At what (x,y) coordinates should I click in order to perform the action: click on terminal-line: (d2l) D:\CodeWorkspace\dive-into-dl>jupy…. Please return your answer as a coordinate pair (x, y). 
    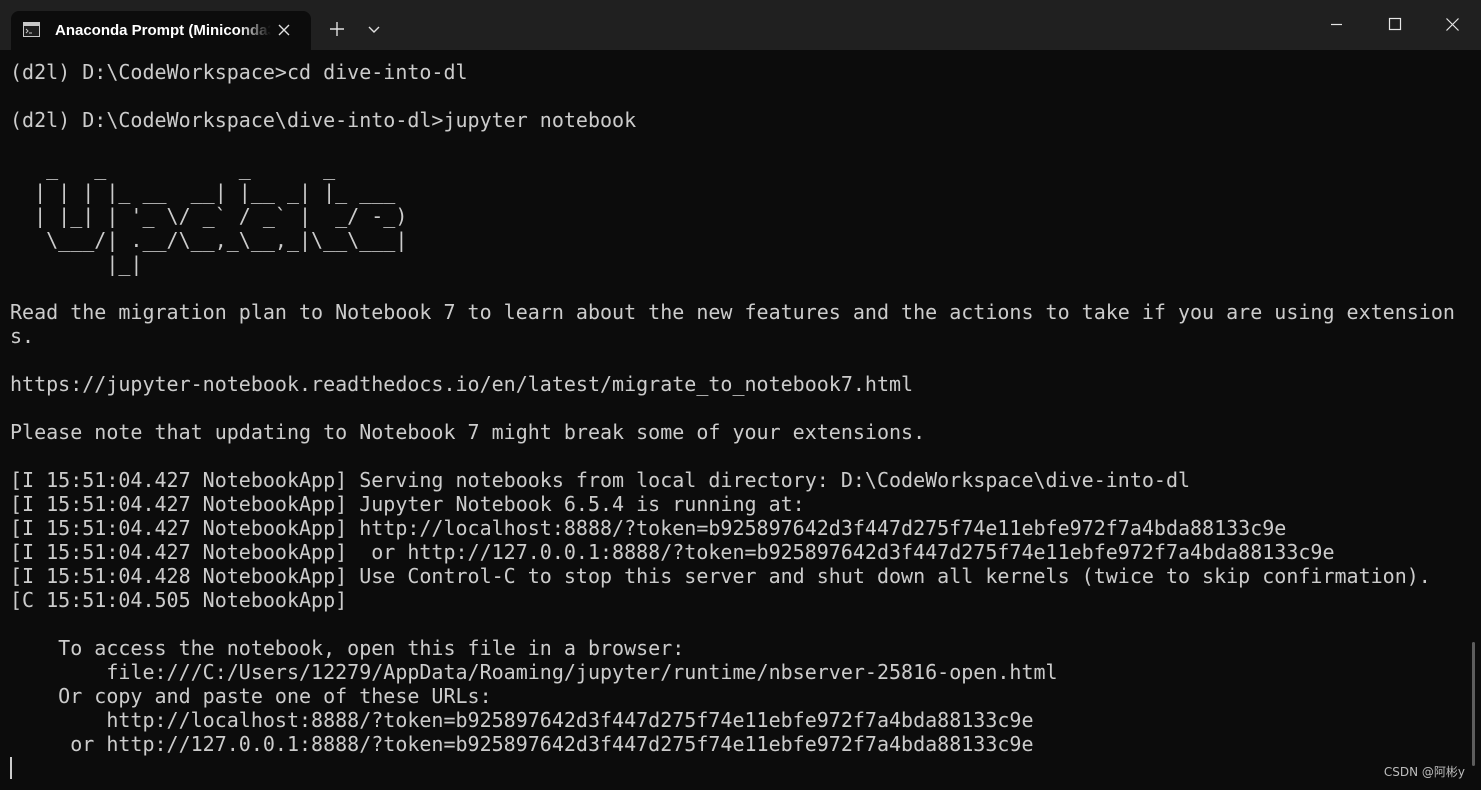
    Looking at the image, I should click on (323, 120).